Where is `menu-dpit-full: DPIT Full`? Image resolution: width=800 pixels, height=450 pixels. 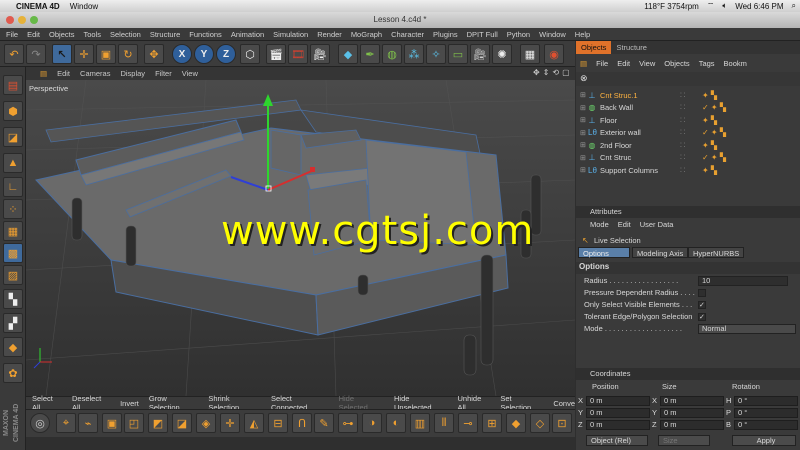
menu-dpit-full: DPIT Full is located at coordinates (482, 34).